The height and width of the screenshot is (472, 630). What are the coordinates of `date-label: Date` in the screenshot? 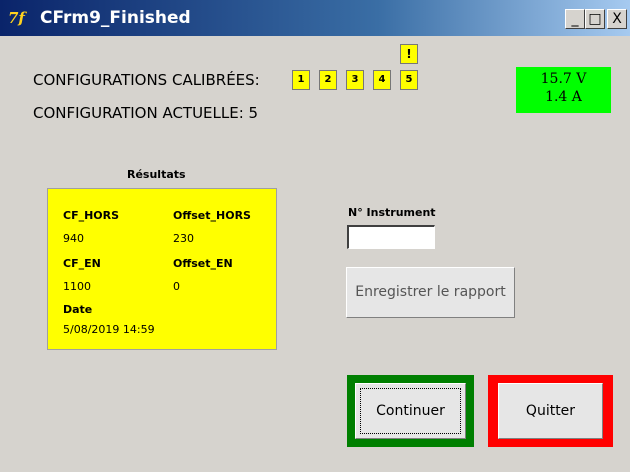 It's located at (78, 309).